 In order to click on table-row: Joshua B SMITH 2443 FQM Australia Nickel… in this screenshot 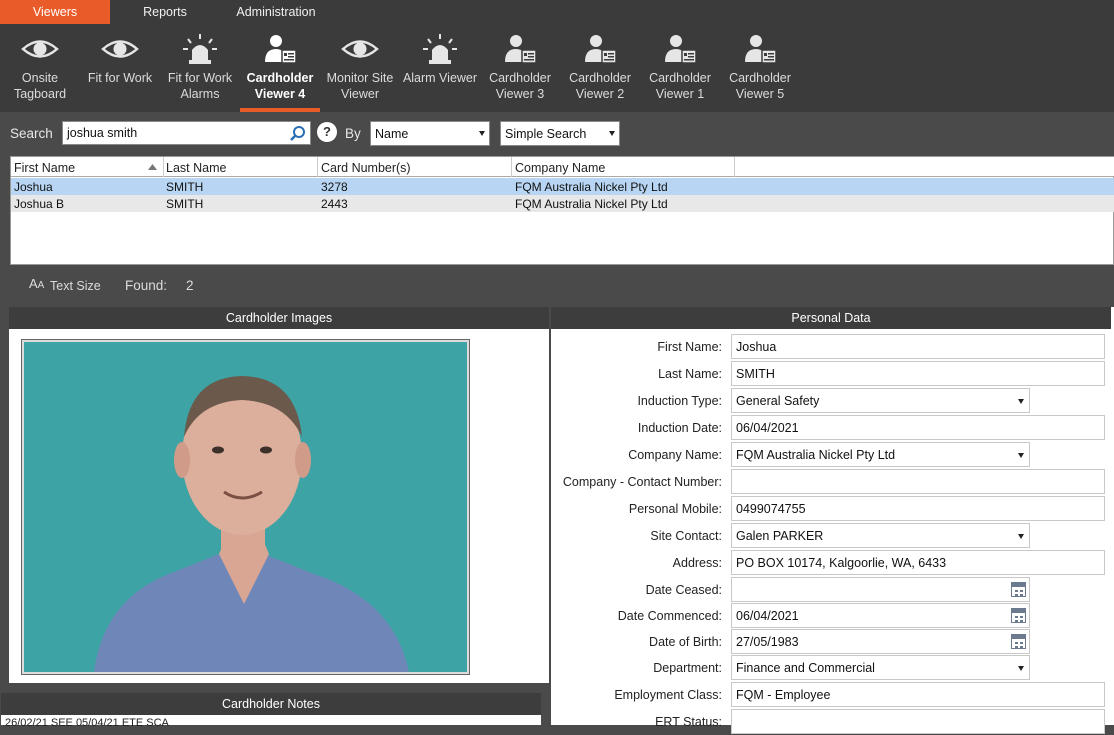, I will do `click(562, 203)`.